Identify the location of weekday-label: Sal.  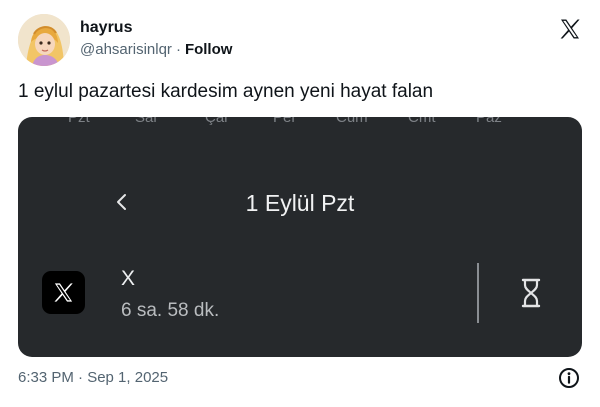
(146, 121).